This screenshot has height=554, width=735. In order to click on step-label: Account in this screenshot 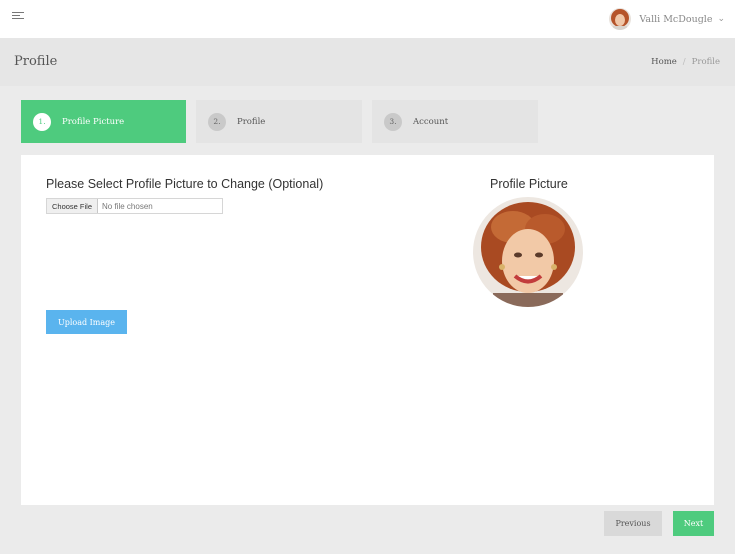, I will do `click(431, 121)`.